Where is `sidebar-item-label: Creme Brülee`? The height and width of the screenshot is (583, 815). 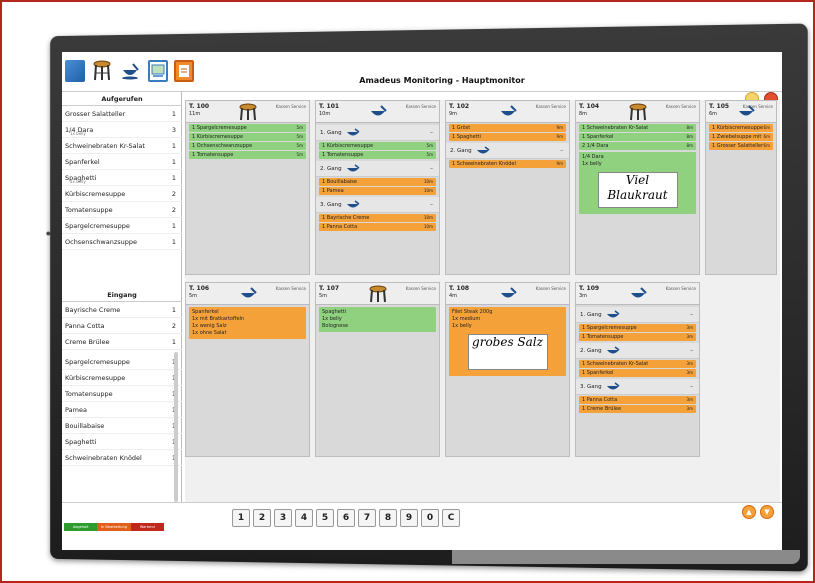
sidebar-item-label: Creme Brülee is located at coordinates (87, 342).